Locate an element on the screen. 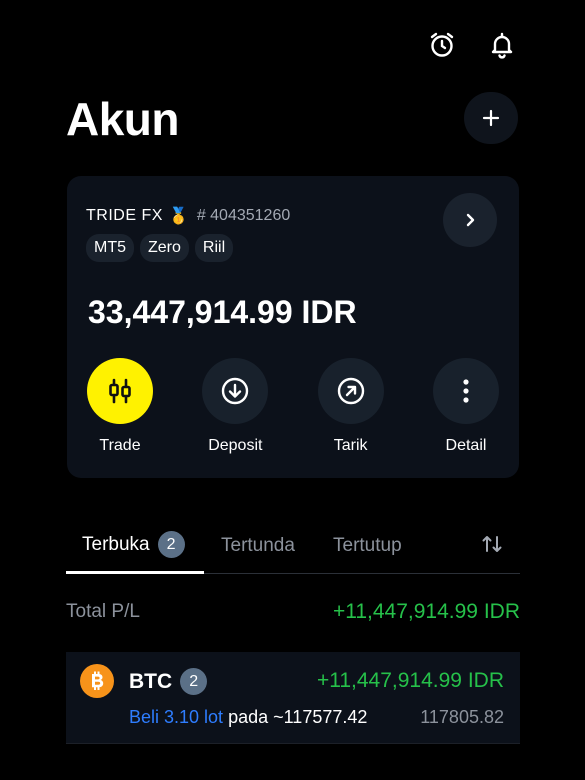  broker-name: TRIDE FX is located at coordinates (124, 215).